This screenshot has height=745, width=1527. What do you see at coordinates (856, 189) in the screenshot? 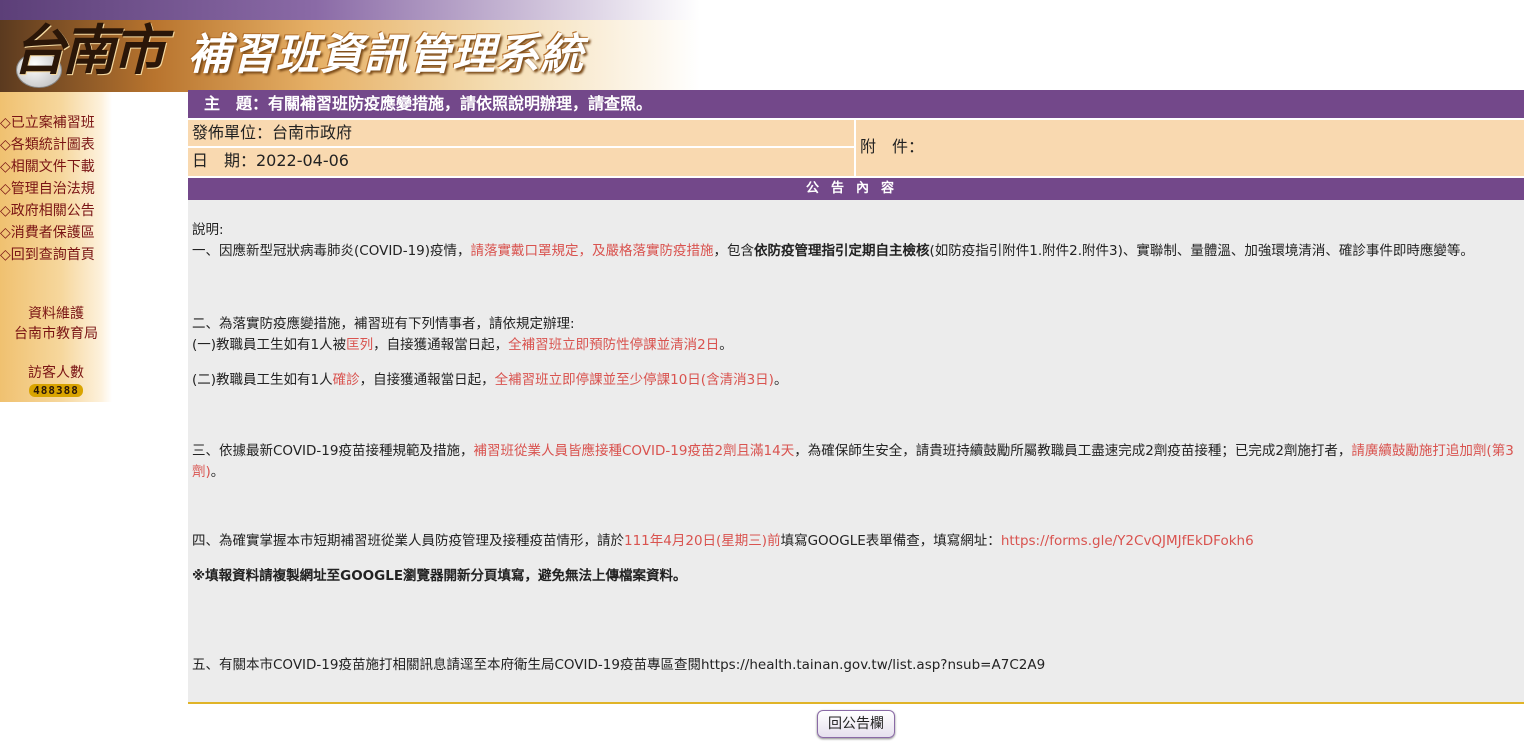
I see `content-header: 公告內容` at bounding box center [856, 189].